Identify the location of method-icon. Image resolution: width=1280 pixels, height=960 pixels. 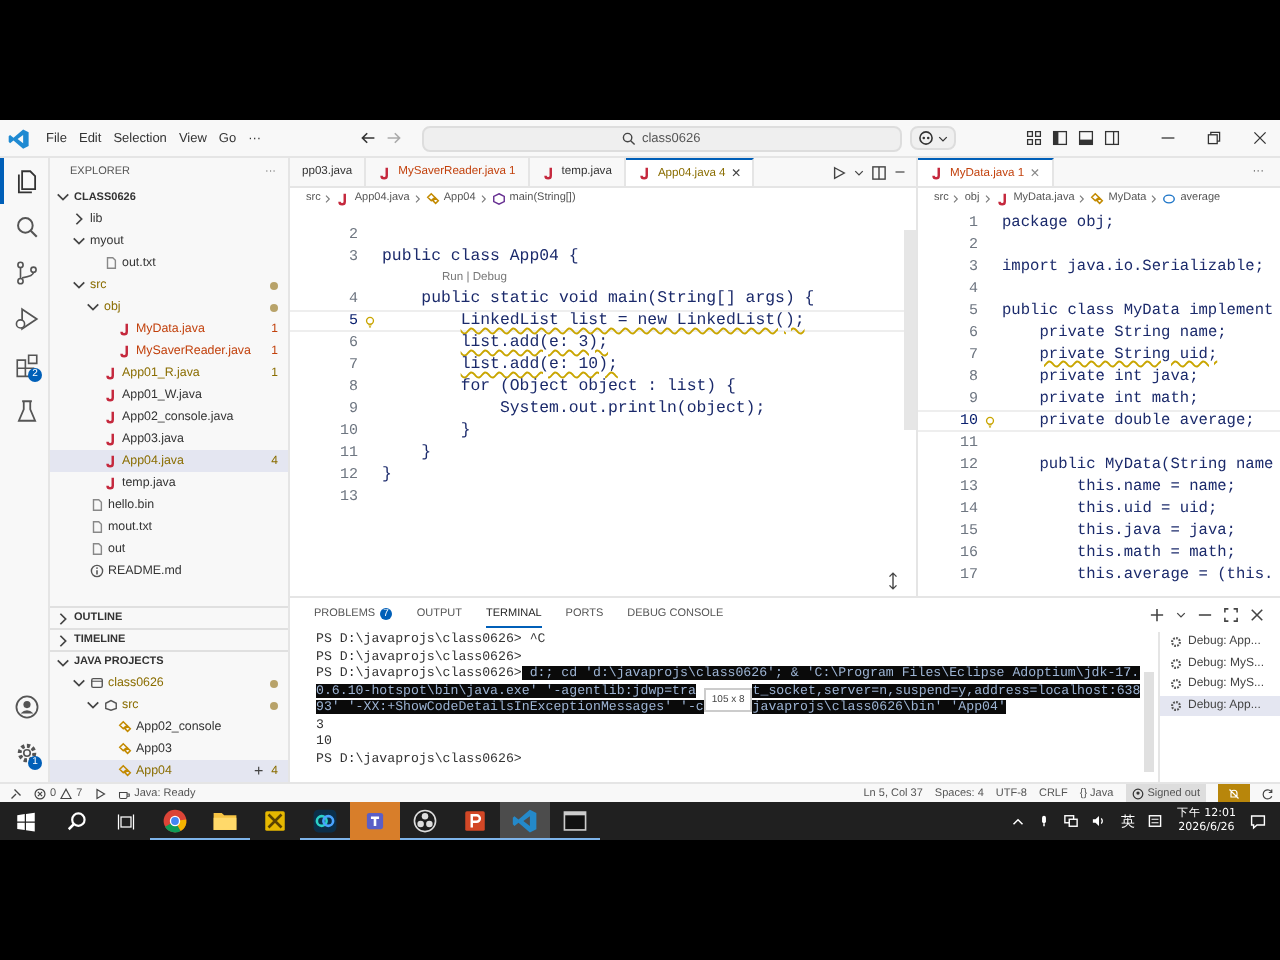
(498, 198).